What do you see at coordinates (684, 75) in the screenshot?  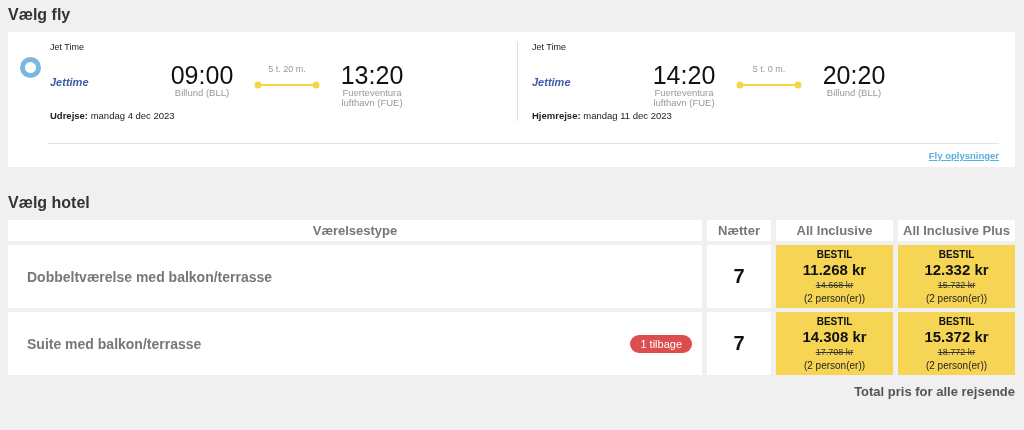 I see `departure-time: 14:20` at bounding box center [684, 75].